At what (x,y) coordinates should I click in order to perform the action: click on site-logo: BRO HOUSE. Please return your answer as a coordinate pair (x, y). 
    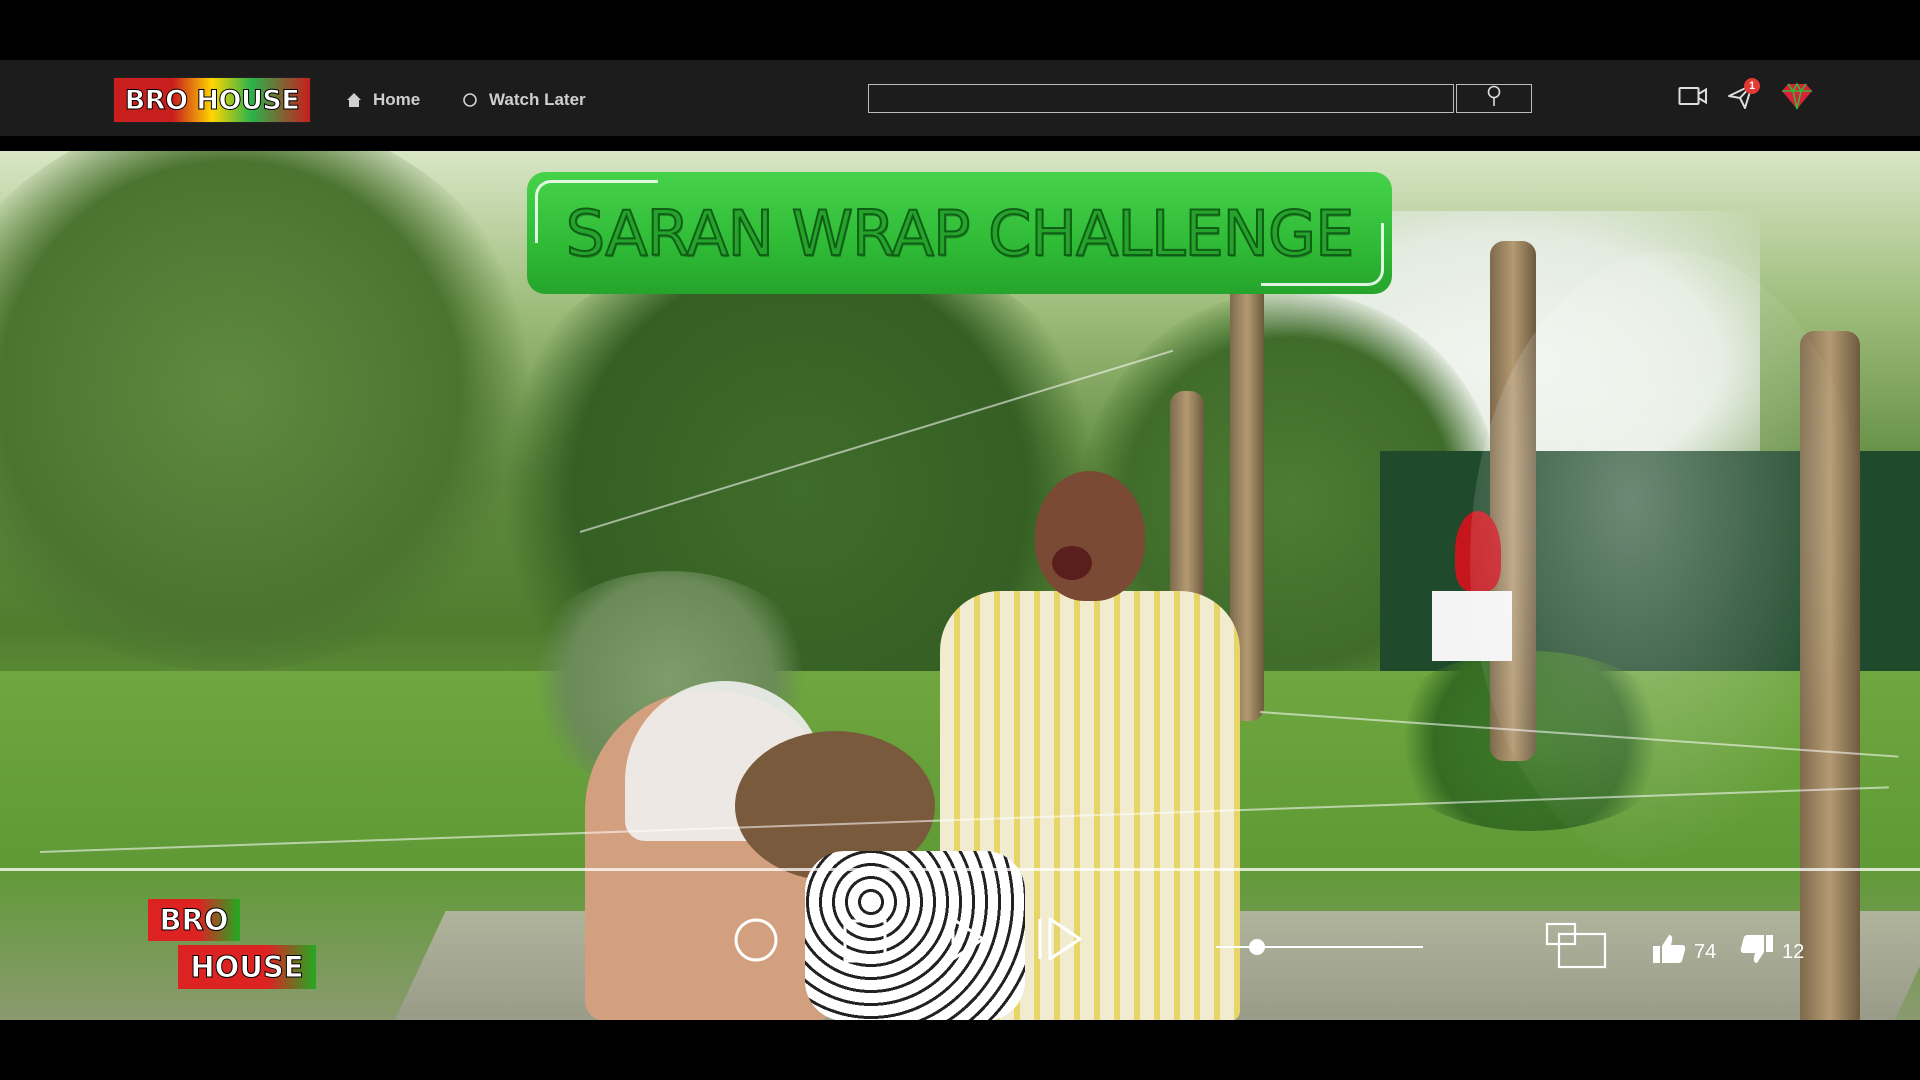
    Looking at the image, I should click on (212, 100).